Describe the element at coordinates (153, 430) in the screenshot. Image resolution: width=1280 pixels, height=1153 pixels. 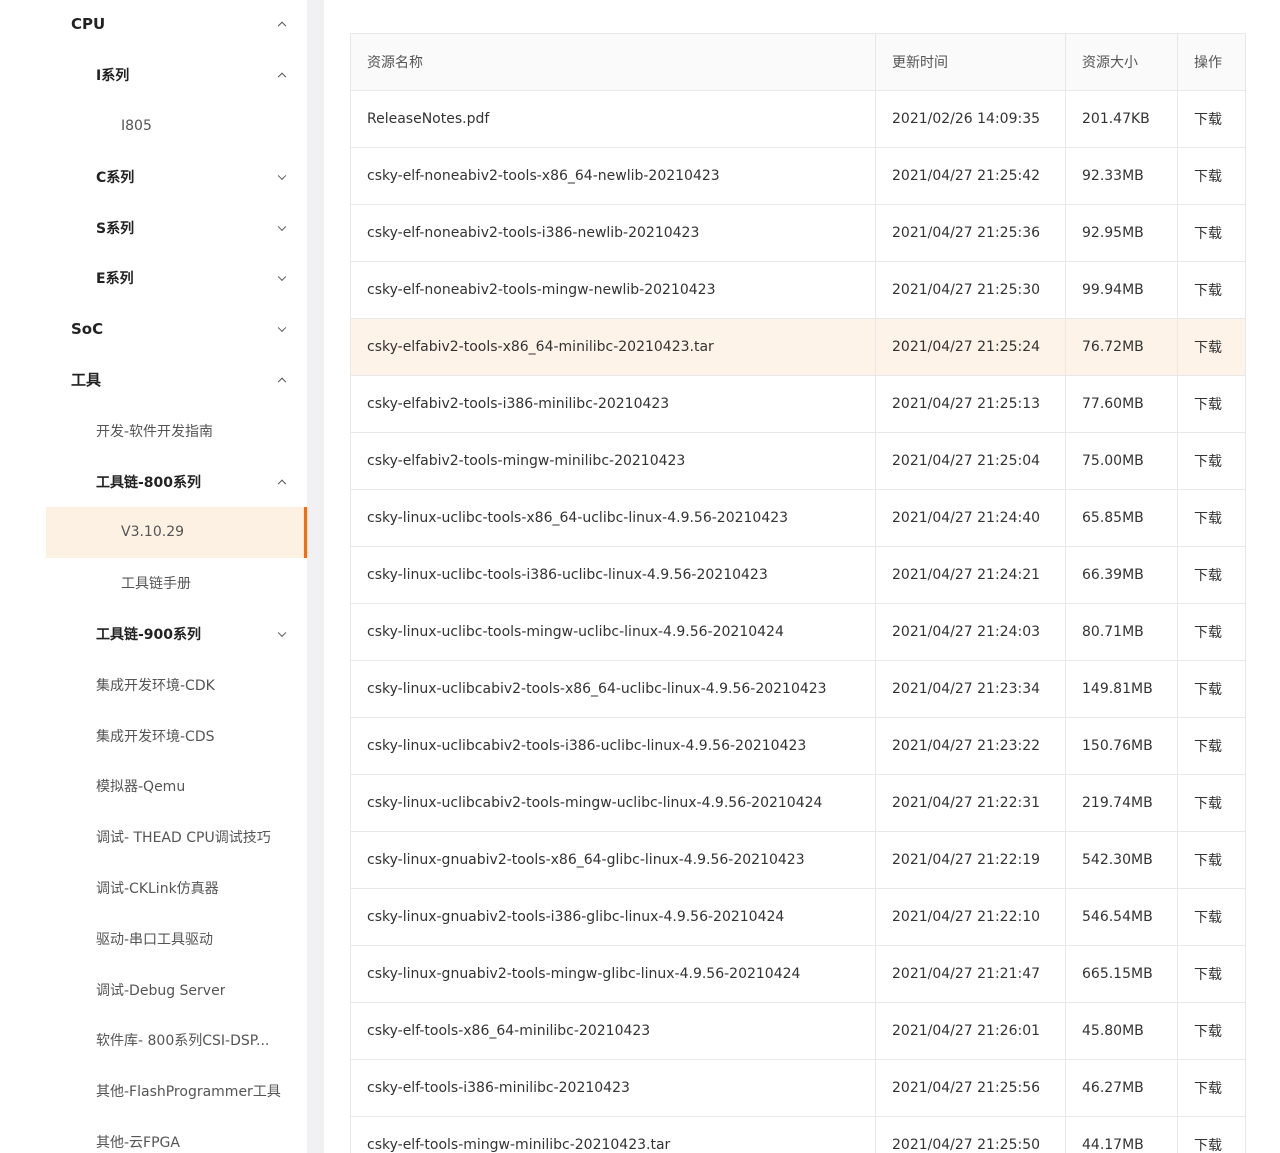
I see `sidebar-item: 开发-软件开发指南` at that location.